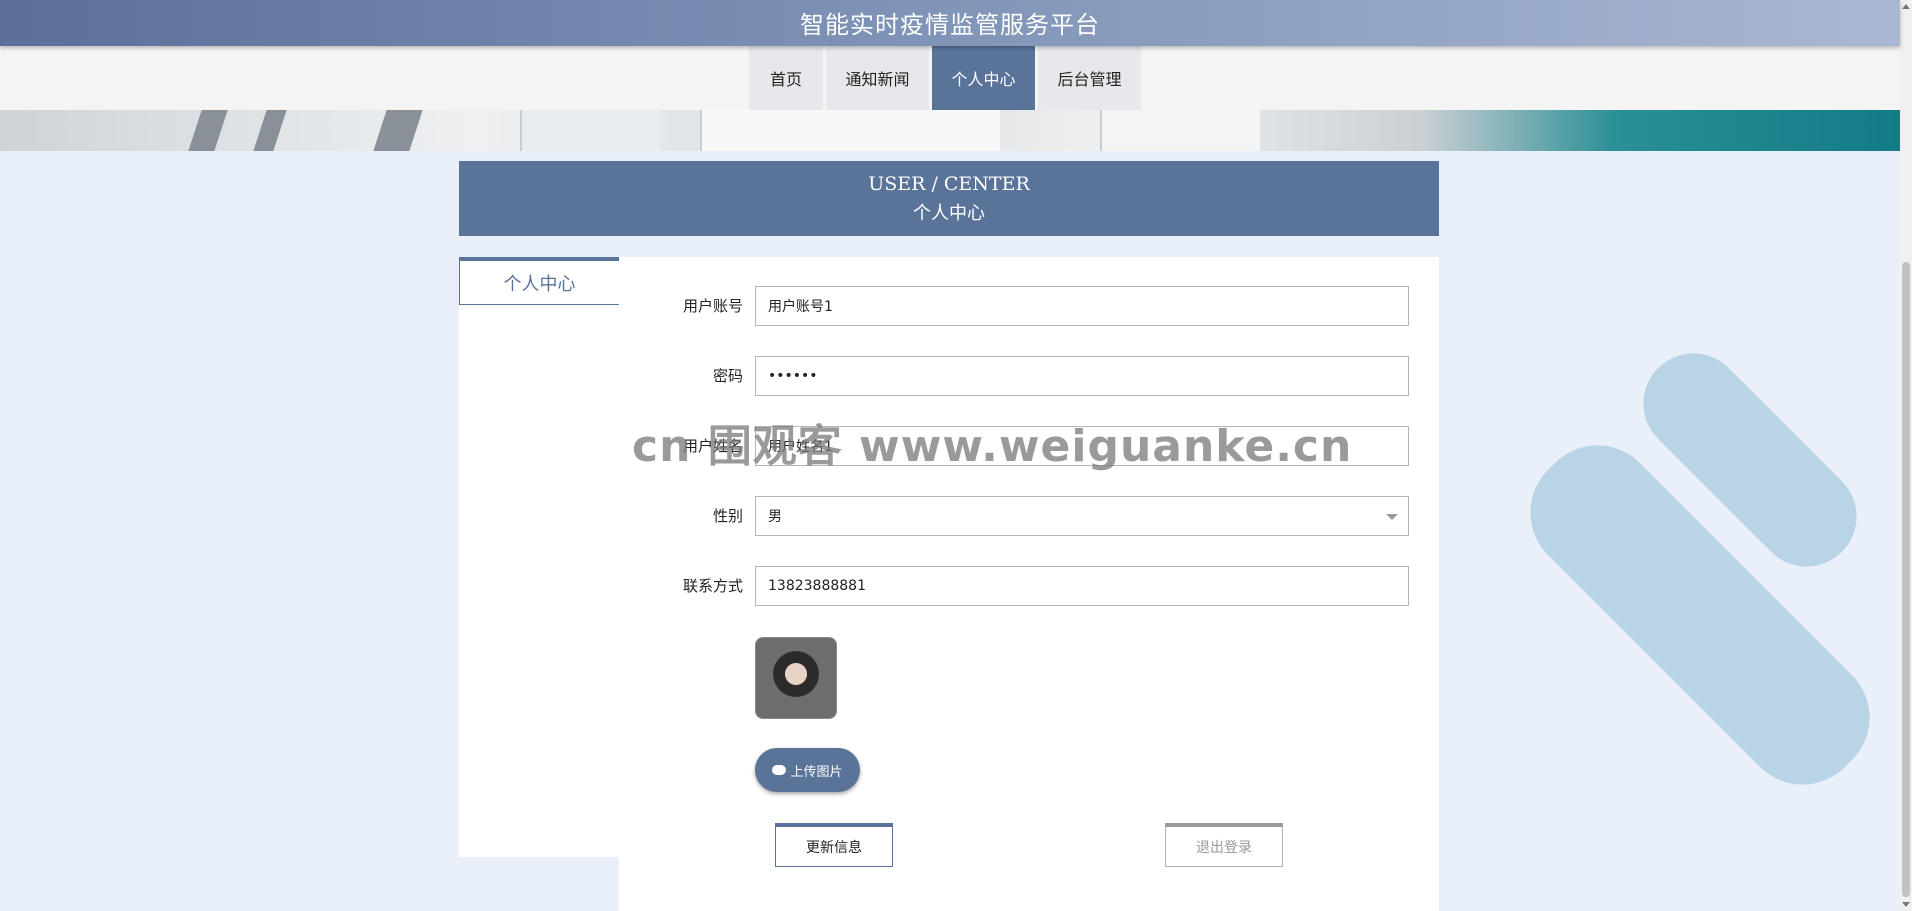  Describe the element at coordinates (1082, 376) in the screenshot. I see `password-input: ••••••` at that location.